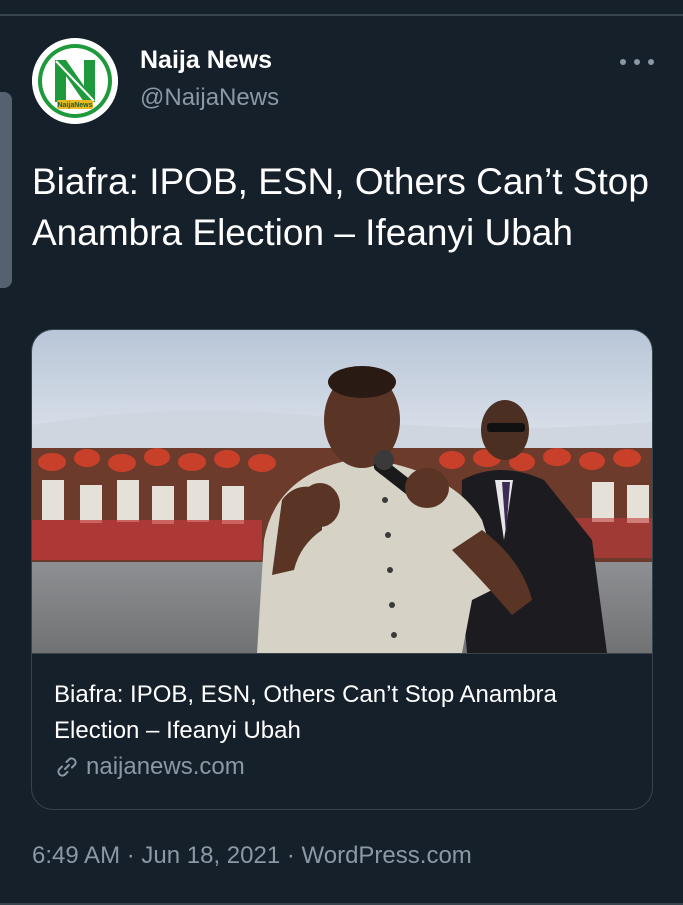 Image resolution: width=683 pixels, height=905 pixels. Describe the element at coordinates (6, 190) in the screenshot. I see `side-scroll-handle` at that location.